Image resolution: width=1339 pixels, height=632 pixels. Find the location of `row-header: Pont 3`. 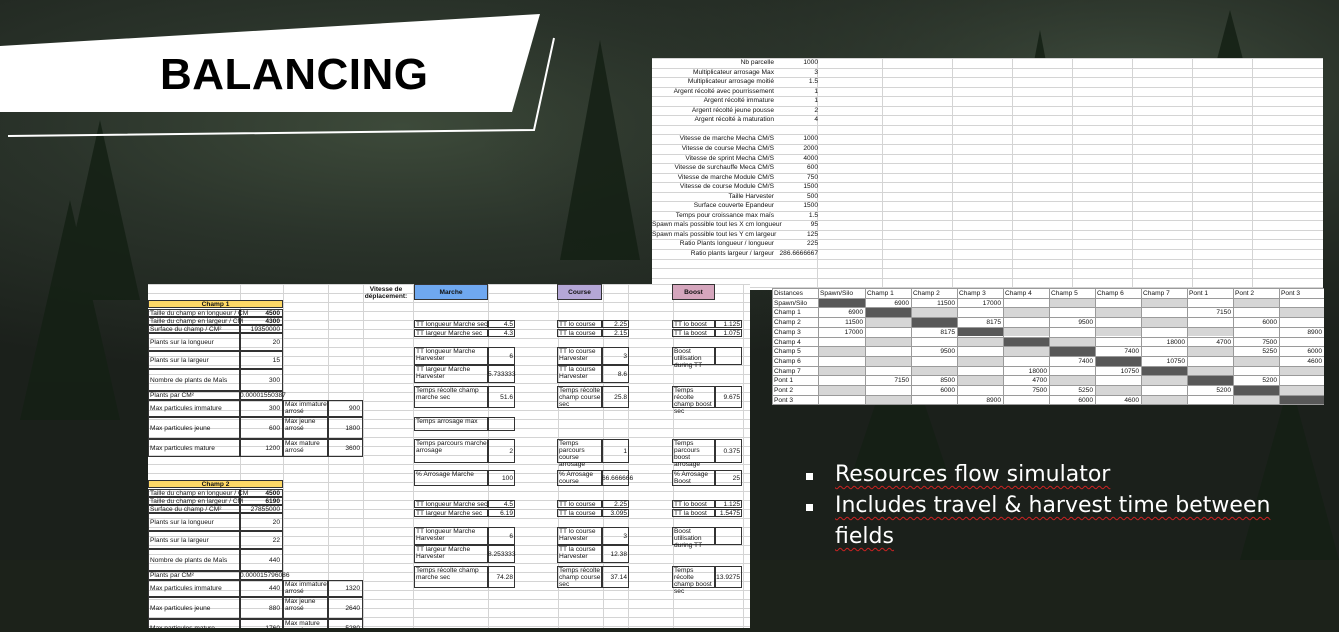

row-header: Pont 3 is located at coordinates (784, 400).